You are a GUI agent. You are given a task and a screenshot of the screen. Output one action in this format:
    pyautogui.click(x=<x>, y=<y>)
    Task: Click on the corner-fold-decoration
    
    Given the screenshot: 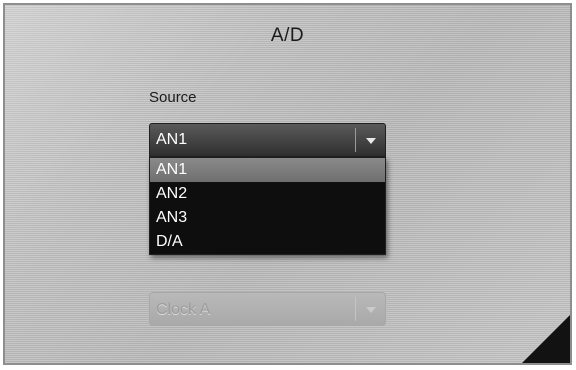 What is the action you would take?
    pyautogui.click(x=546, y=339)
    